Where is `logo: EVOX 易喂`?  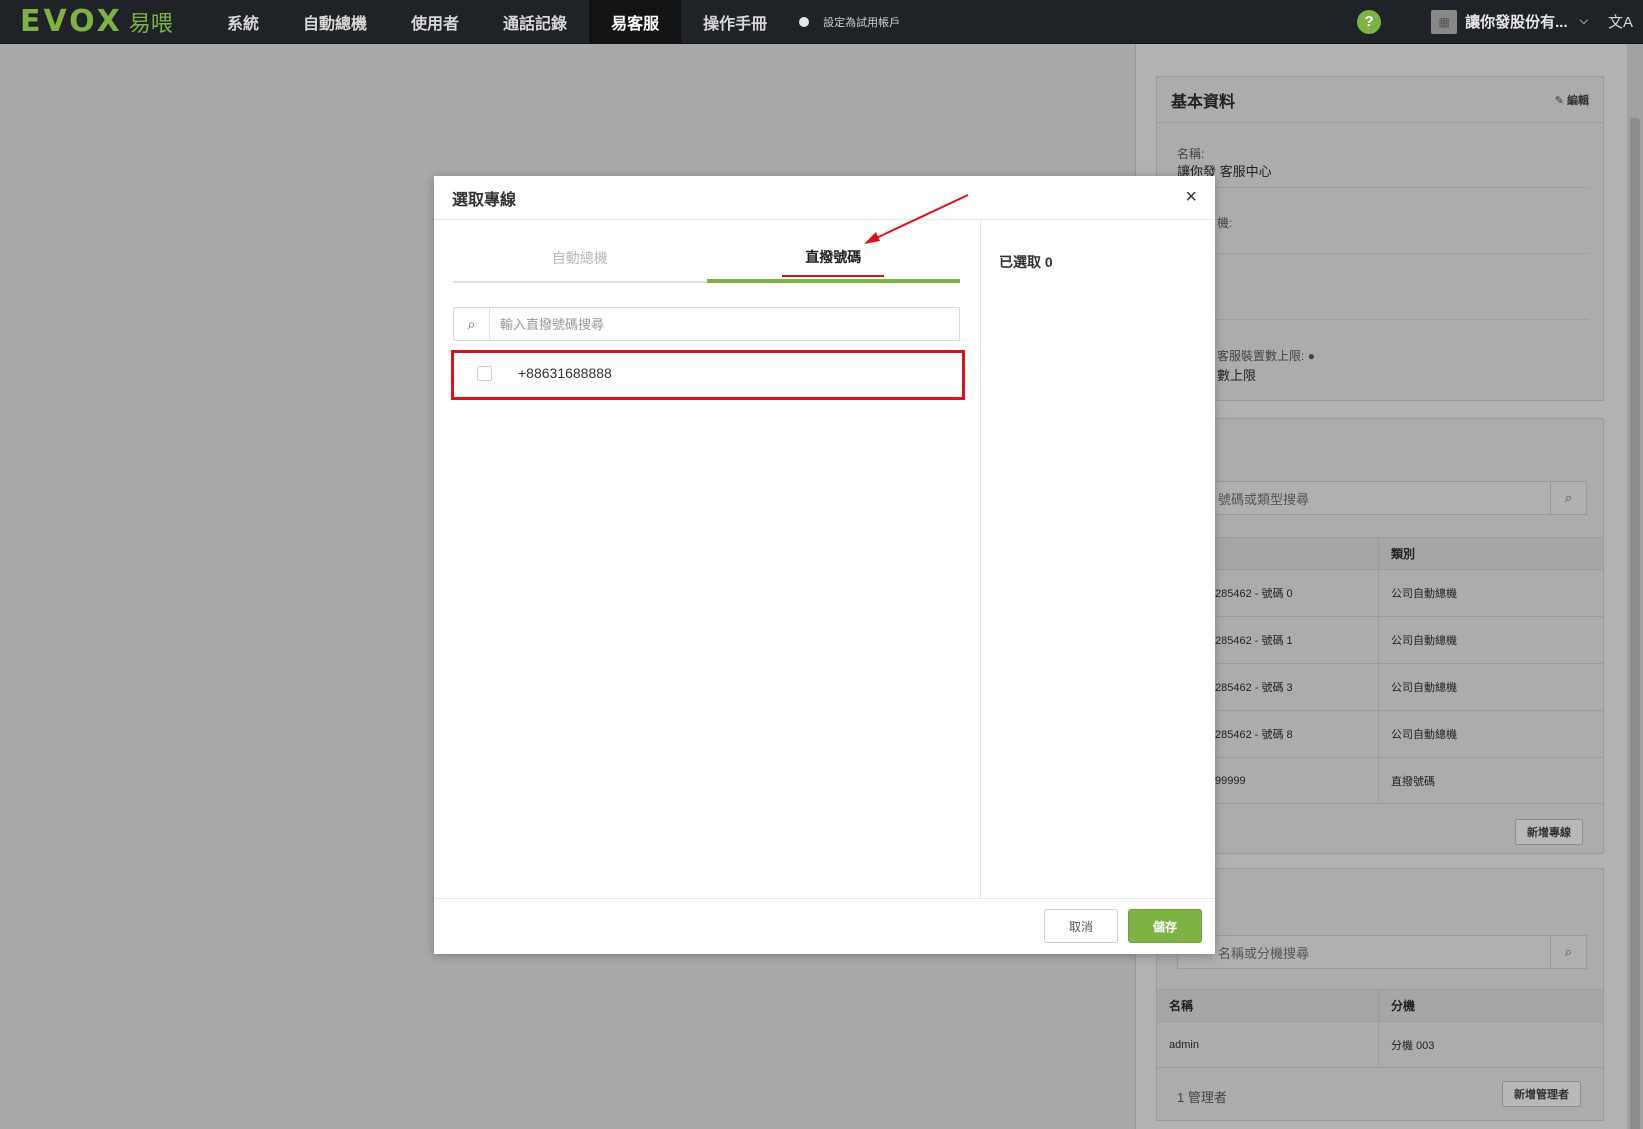
logo: EVOX 易喂 is located at coordinates (102, 22).